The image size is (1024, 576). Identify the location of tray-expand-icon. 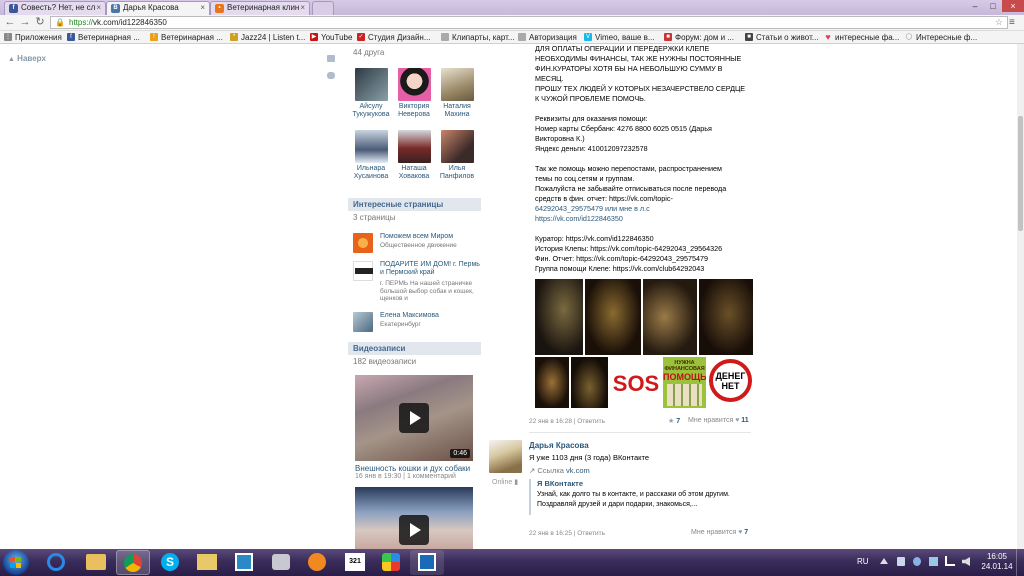
(884, 561).